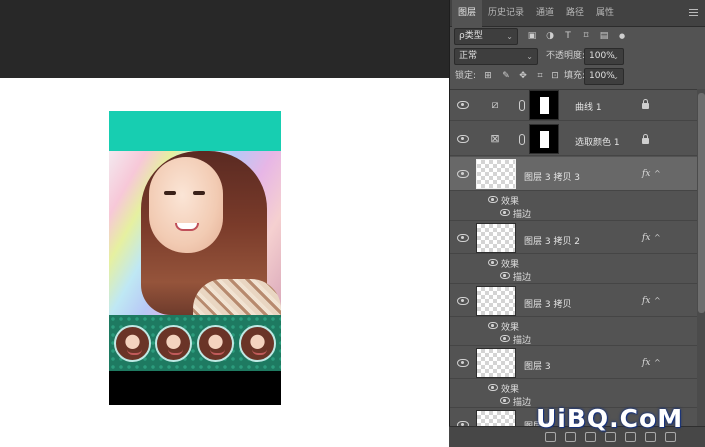  What do you see at coordinates (550, 36) in the screenshot?
I see `adjustment-filter-icon: ◑` at bounding box center [550, 36].